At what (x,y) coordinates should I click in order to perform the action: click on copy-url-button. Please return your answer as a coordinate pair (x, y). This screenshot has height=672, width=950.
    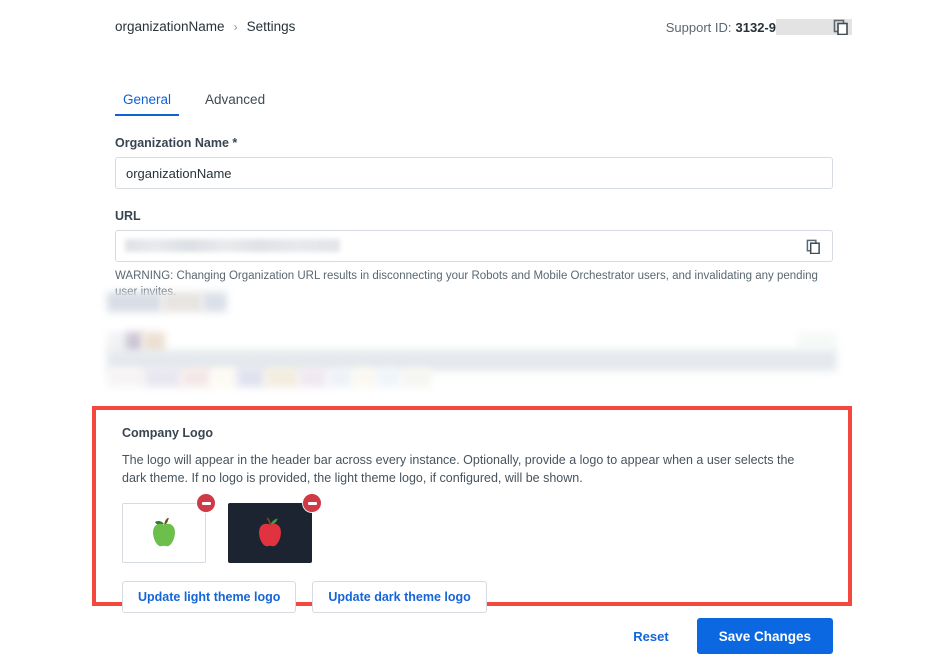
    Looking at the image, I should click on (813, 246).